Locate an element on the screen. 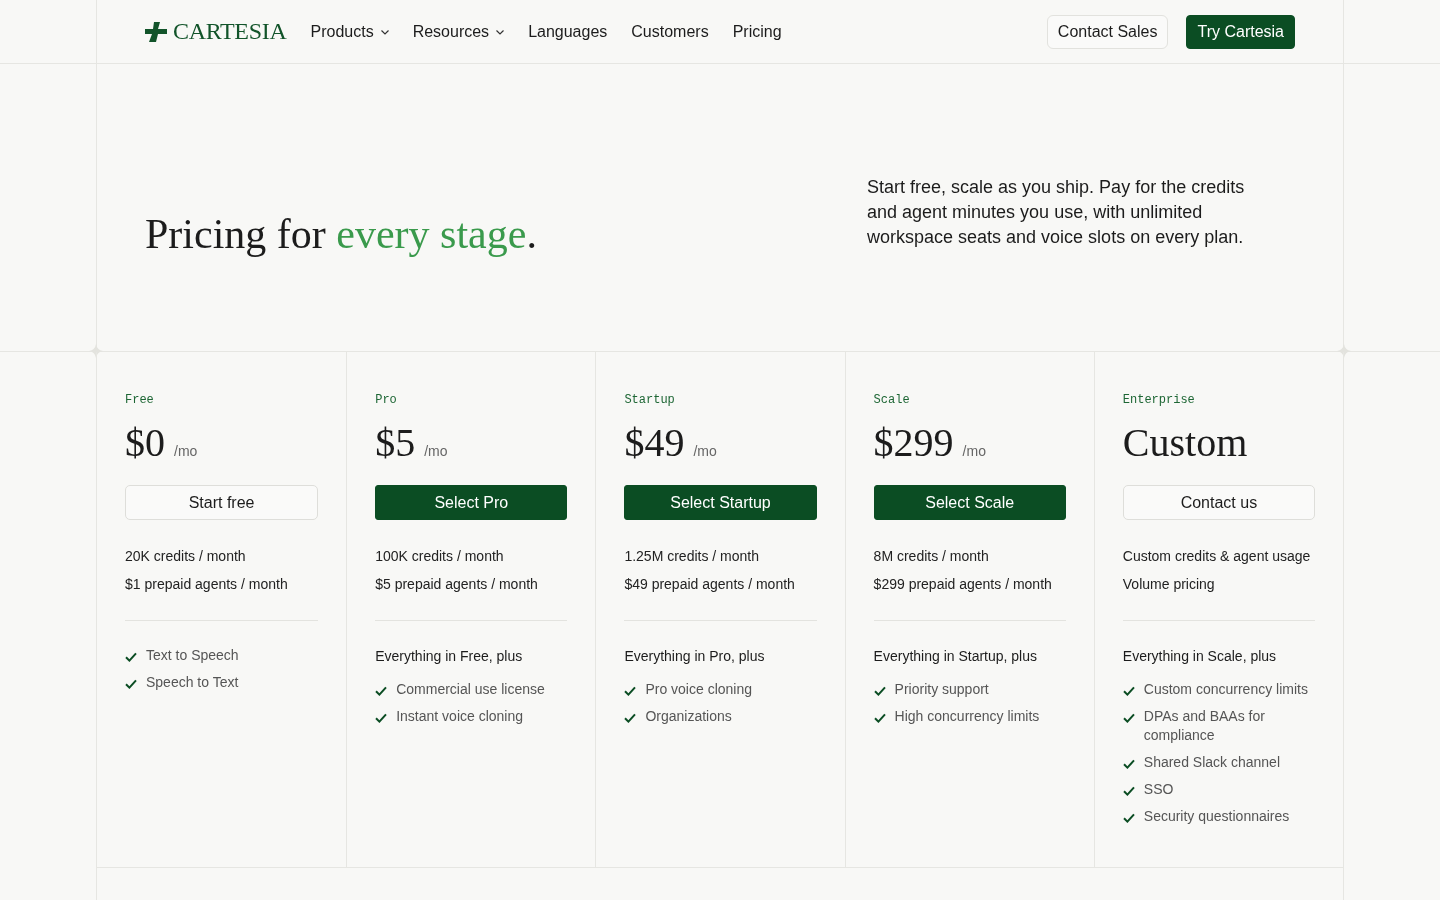 Image resolution: width=1440 pixels, height=900 pixels. feature-text: Security questionnaires is located at coordinates (1216, 816).